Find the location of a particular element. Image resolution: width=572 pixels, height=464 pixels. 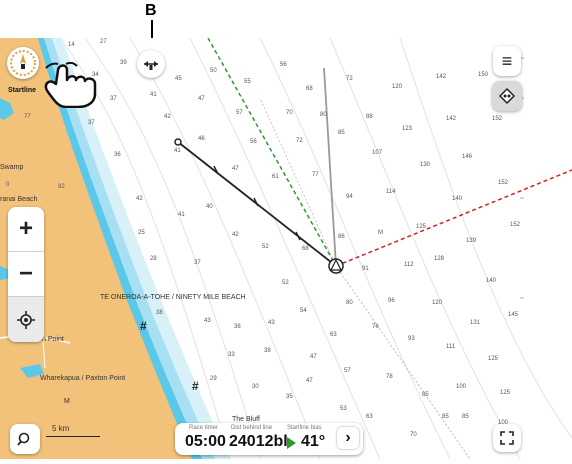

startline-compass-button is located at coordinates (23, 63).